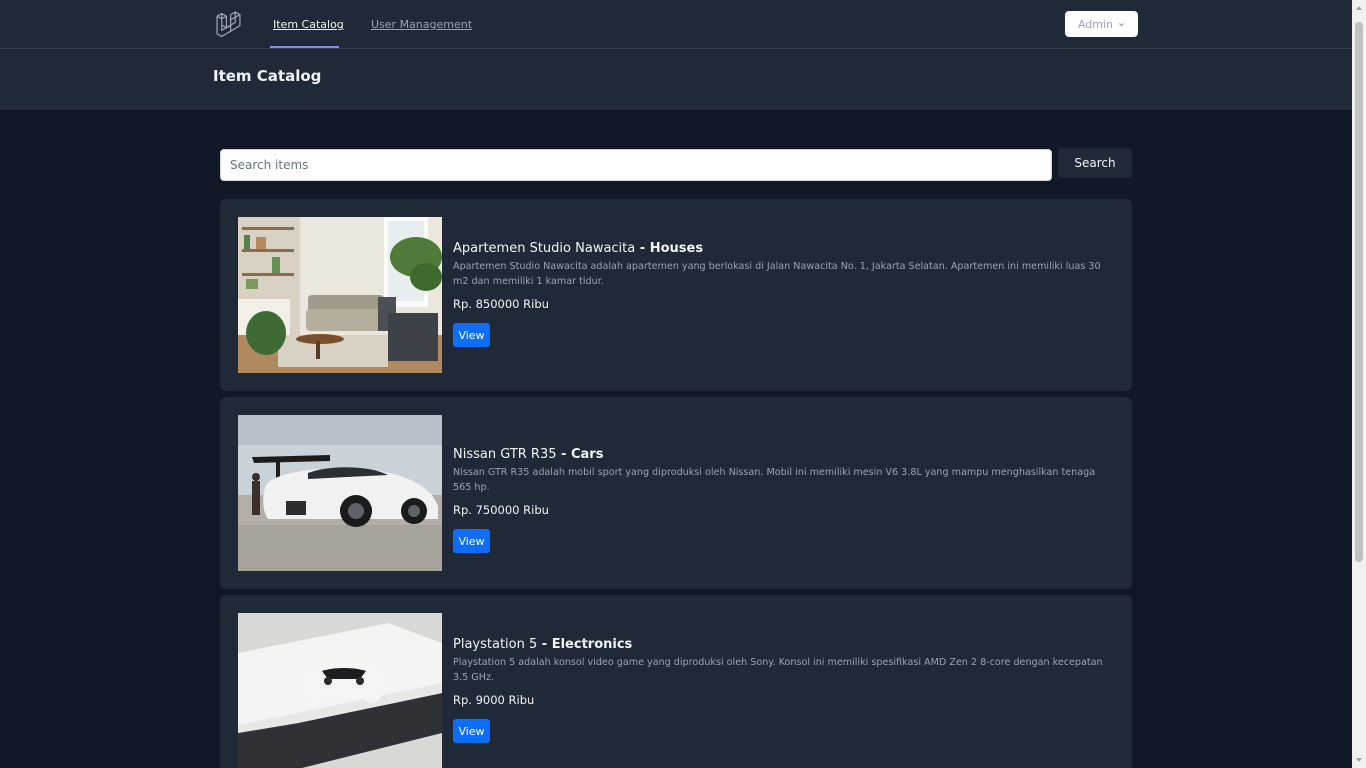 This screenshot has height=768, width=1366. I want to click on scroll-down-arrow-icon, so click(1359, 760).